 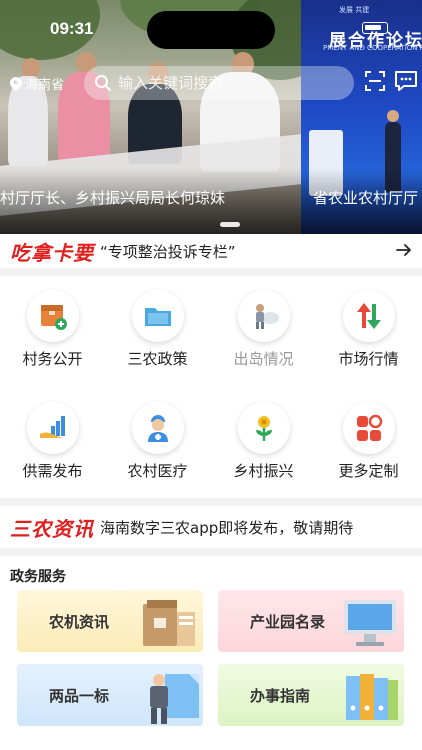 I want to click on service-card-guide: 办事指南, so click(x=311, y=695).